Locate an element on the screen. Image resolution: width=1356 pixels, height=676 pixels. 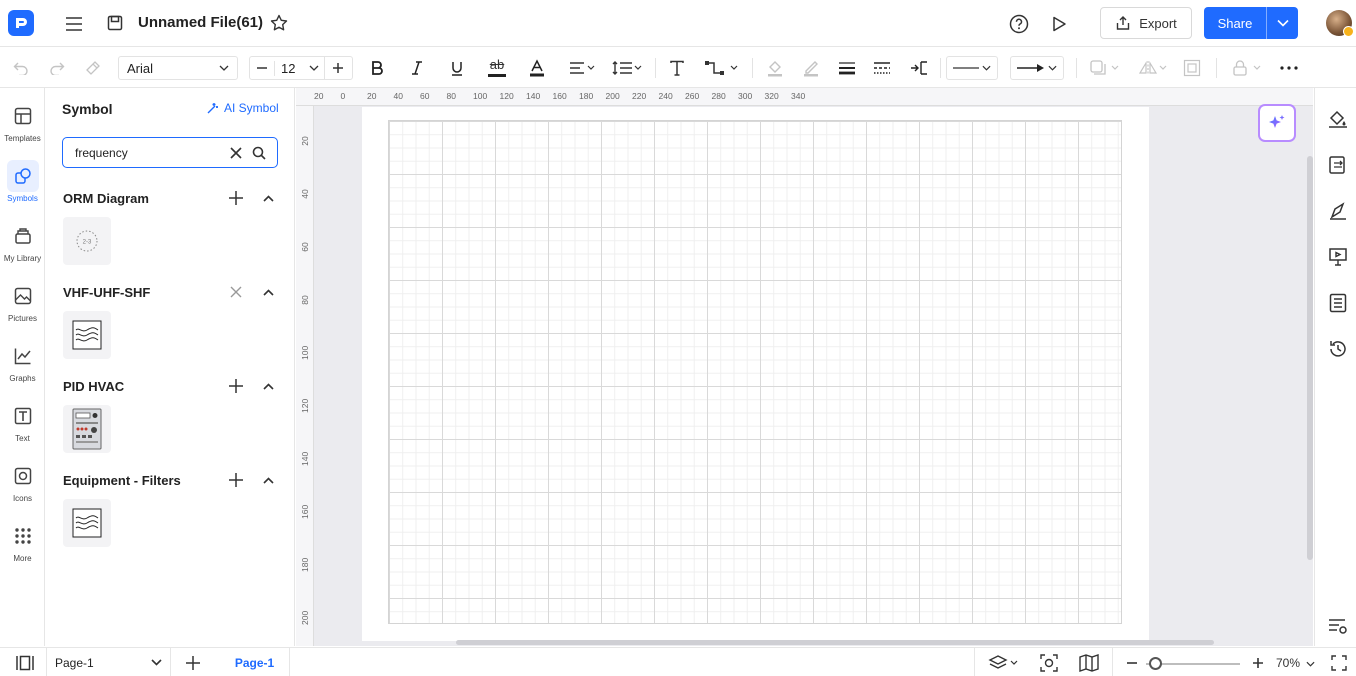
chevron-down-icon is located at coordinates (314, 68).